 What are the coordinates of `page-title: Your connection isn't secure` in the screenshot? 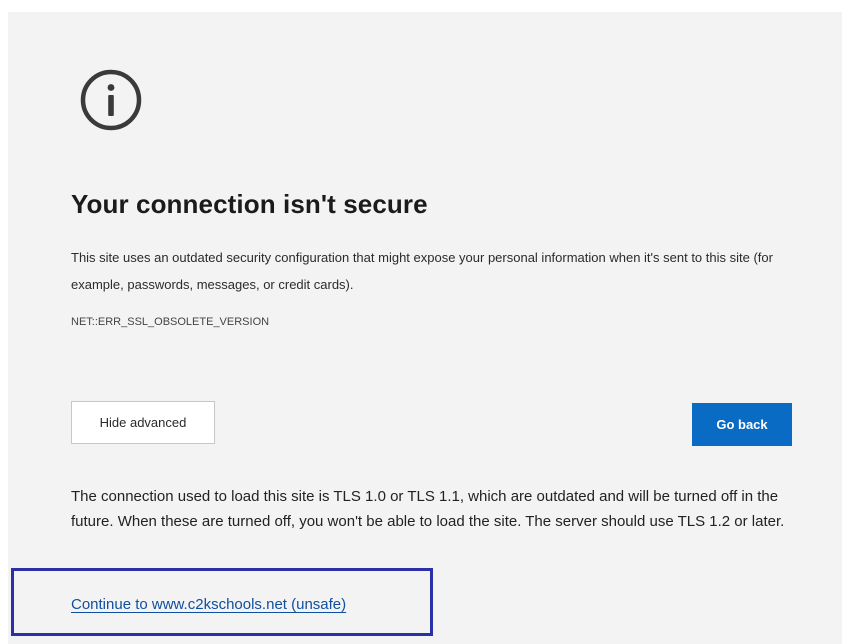 It's located at (249, 204).